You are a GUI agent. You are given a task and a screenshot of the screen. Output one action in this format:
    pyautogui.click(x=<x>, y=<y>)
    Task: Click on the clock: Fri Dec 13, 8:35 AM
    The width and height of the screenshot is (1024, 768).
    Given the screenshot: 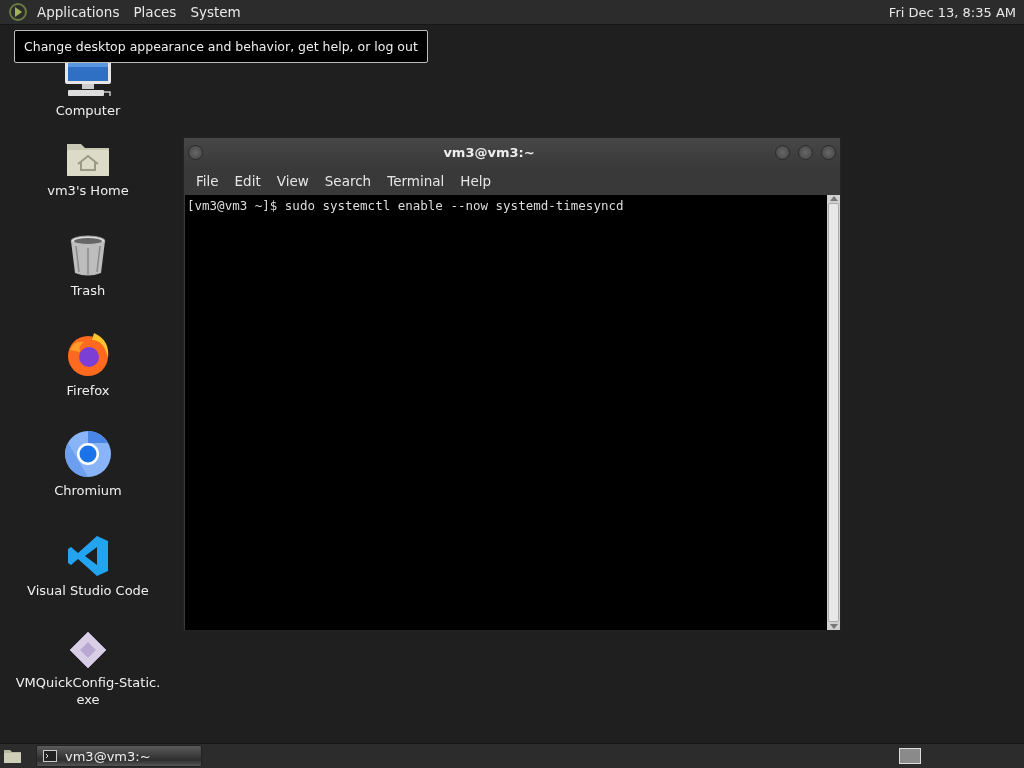 What is the action you would take?
    pyautogui.click(x=956, y=12)
    